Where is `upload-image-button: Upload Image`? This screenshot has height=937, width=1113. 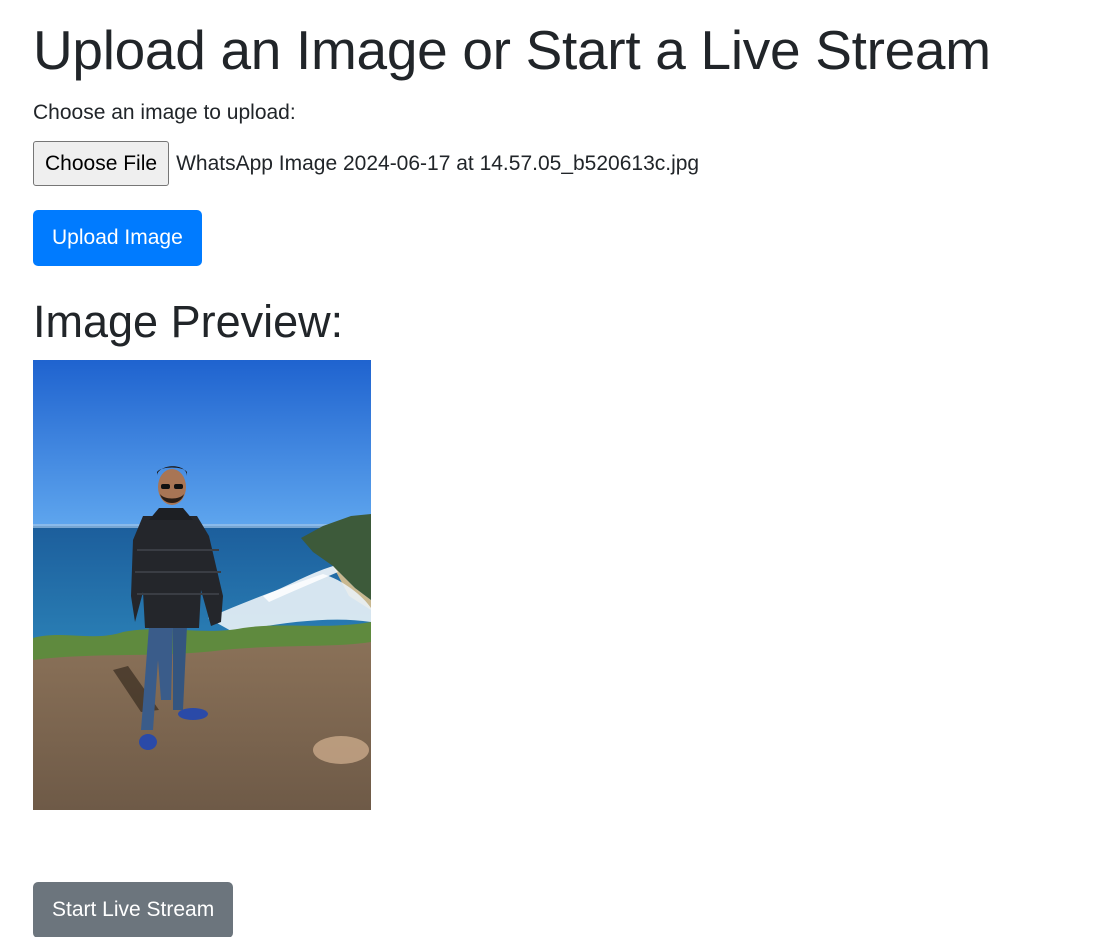 upload-image-button: Upload Image is located at coordinates (117, 238).